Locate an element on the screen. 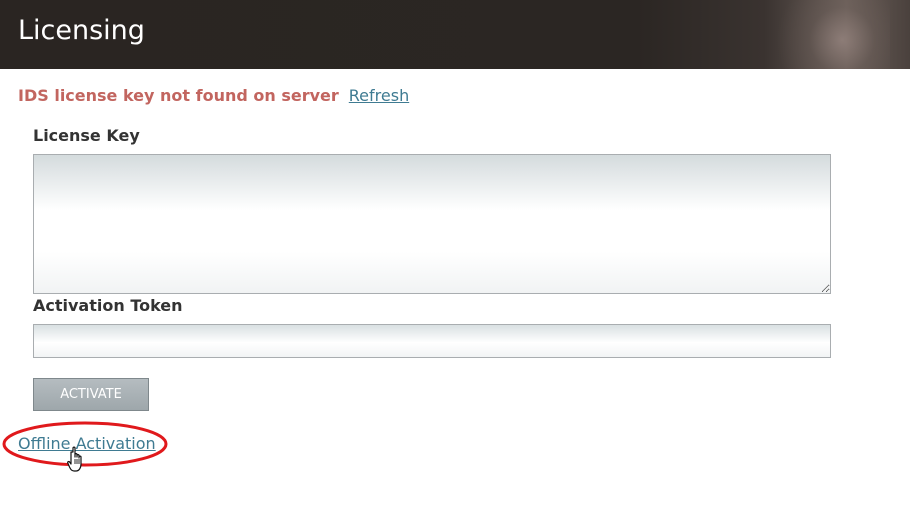 The width and height of the screenshot is (910, 510). activation-token-label: Activation Token is located at coordinates (108, 305).